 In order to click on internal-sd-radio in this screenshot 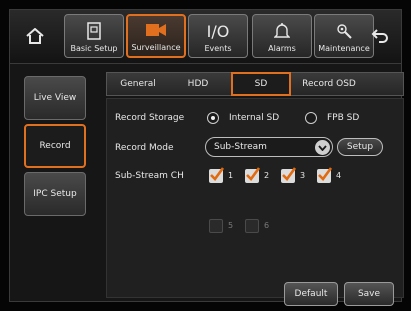, I will do `click(213, 118)`.